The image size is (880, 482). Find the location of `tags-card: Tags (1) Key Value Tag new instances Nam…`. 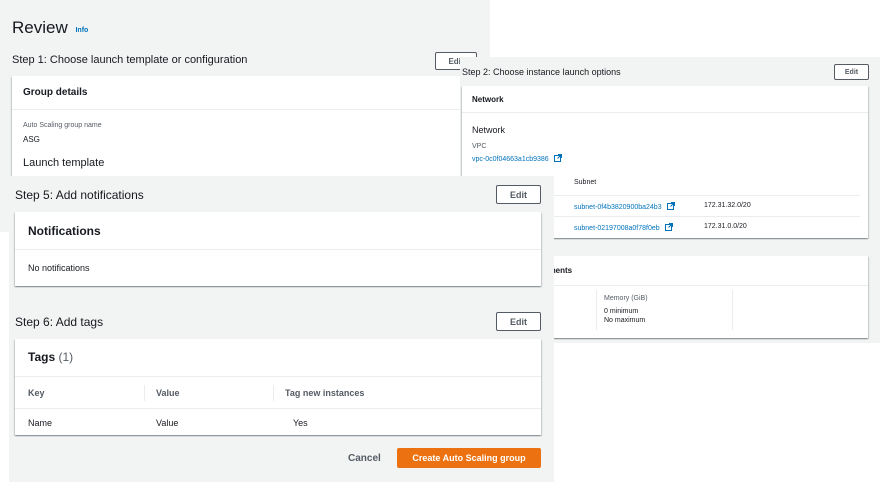

tags-card: Tags (1) Key Value Tag new instances Nam… is located at coordinates (278, 387).